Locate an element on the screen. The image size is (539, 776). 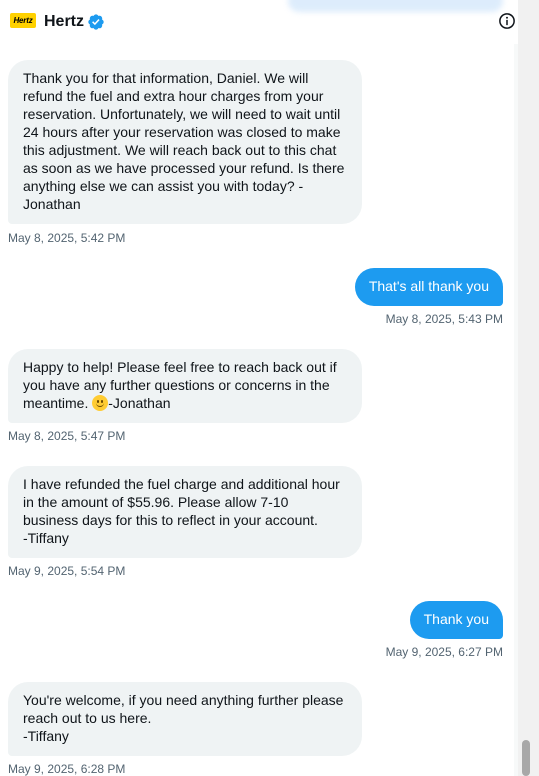
message-timestamp: May 8, 2025, 5:47 PM is located at coordinates (67, 436).